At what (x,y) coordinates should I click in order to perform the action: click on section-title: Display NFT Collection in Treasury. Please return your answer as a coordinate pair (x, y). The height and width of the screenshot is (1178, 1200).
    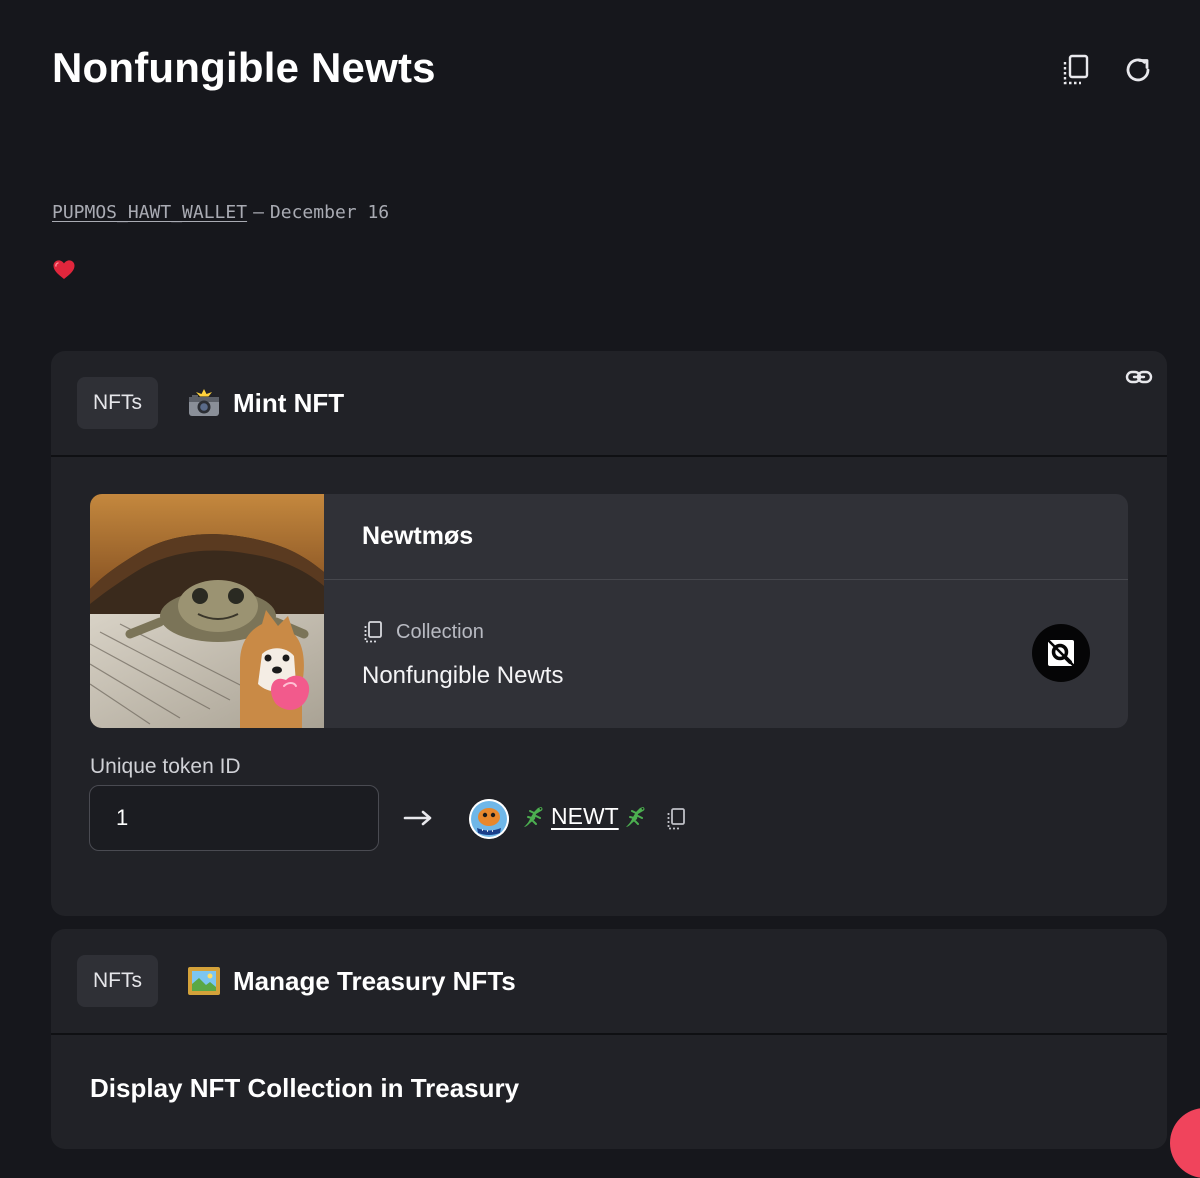
    Looking at the image, I should click on (305, 1088).